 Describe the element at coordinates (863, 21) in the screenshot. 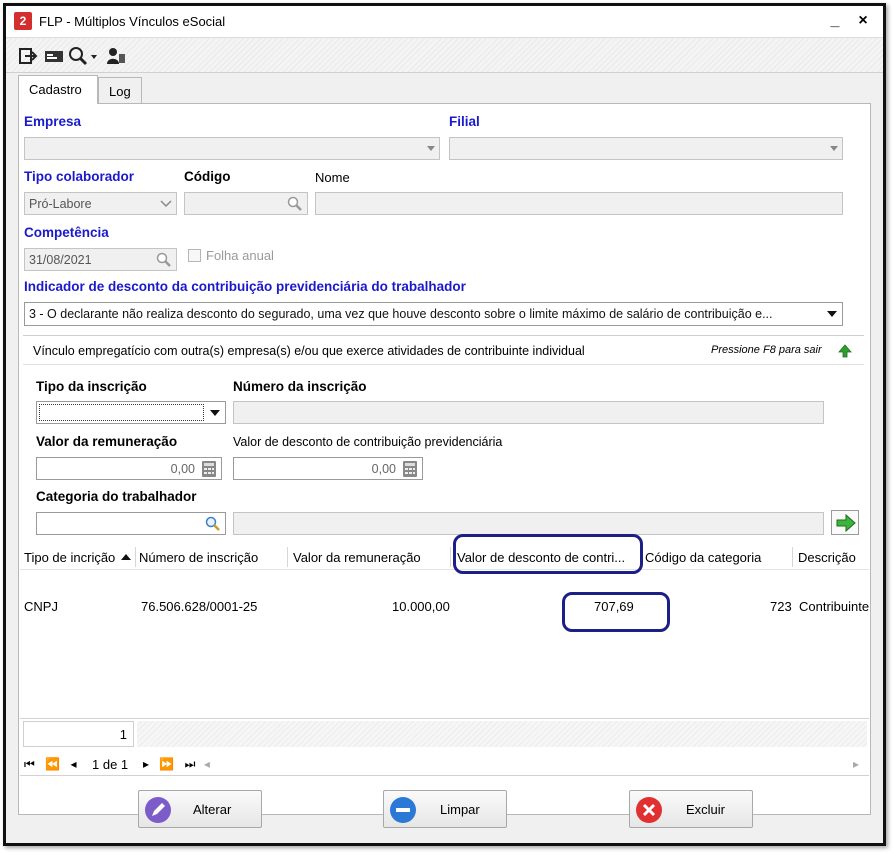

I see `close-button: ×` at that location.